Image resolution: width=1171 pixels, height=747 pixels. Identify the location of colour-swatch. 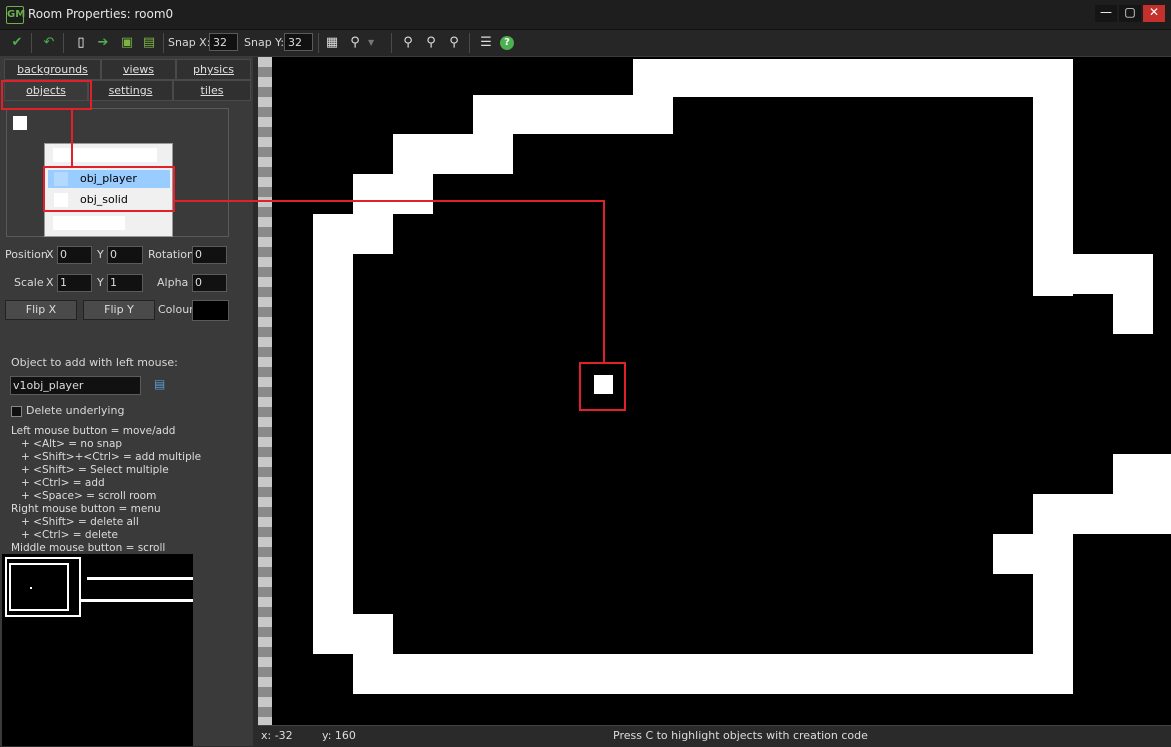
(210, 310).